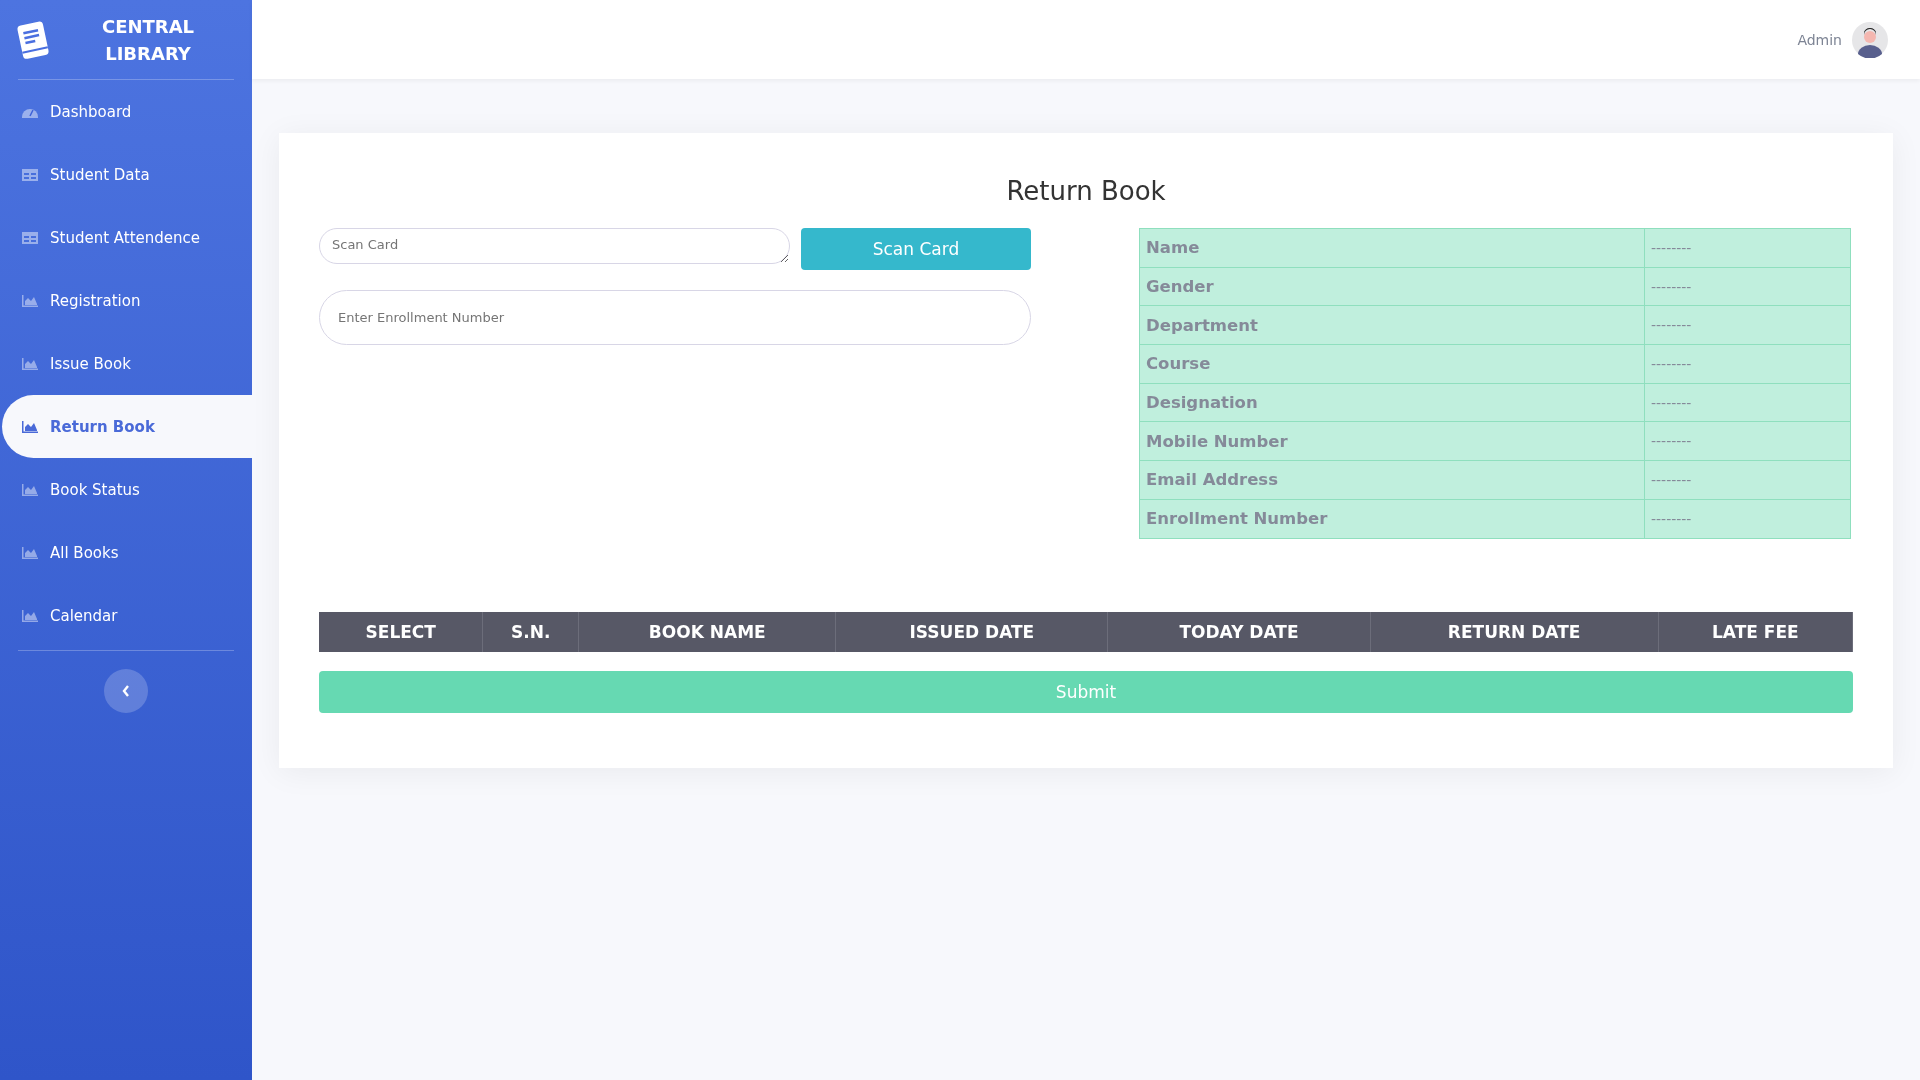 This screenshot has width=1920, height=1080. Describe the element at coordinates (1392, 518) in the screenshot. I see `detail-label: Enrollment Number` at that location.